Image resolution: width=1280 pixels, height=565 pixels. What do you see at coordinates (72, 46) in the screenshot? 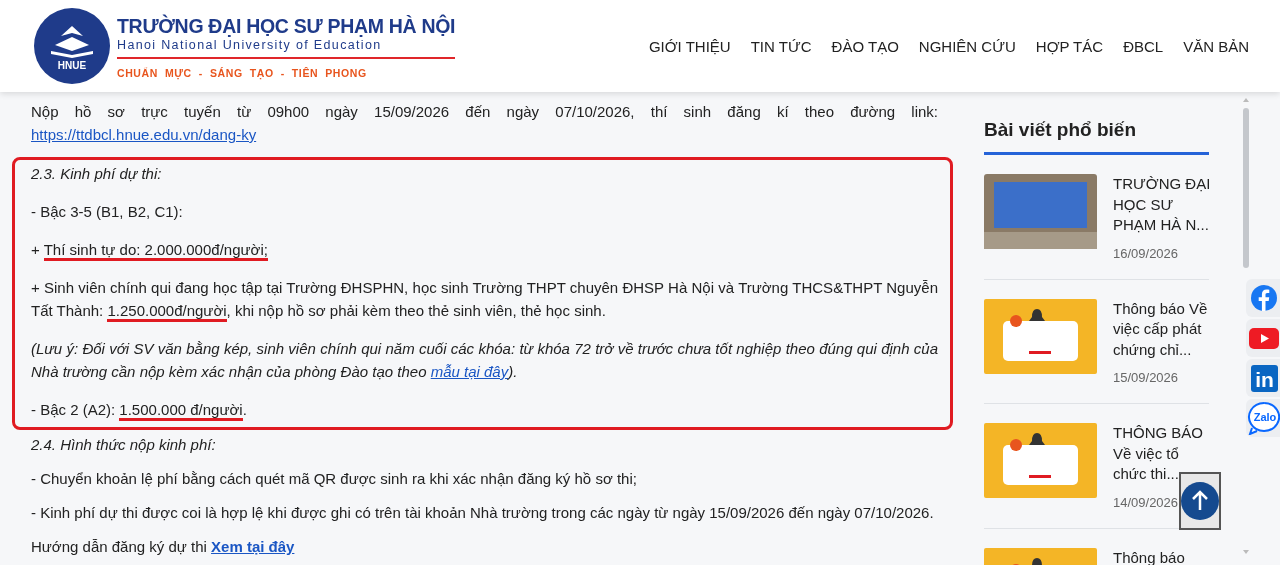
I see `university-logo: HNUE` at bounding box center [72, 46].